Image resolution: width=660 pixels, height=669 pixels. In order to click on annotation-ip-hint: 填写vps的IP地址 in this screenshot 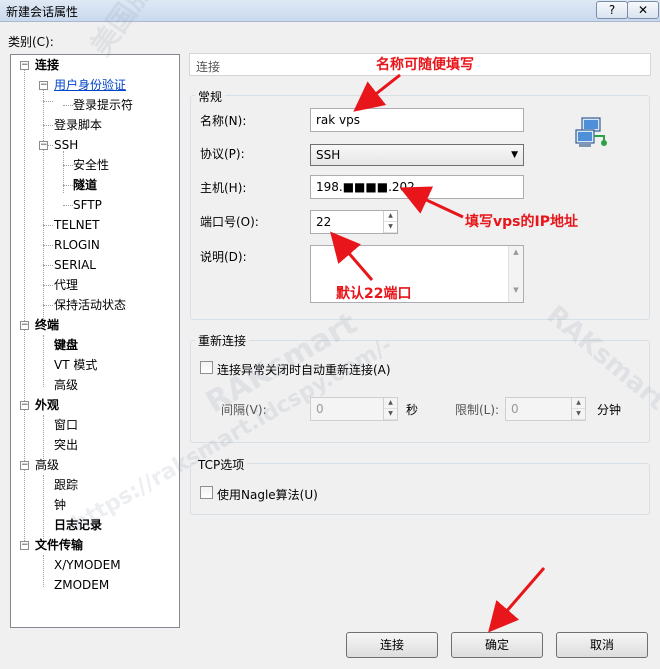, I will do `click(521, 222)`.